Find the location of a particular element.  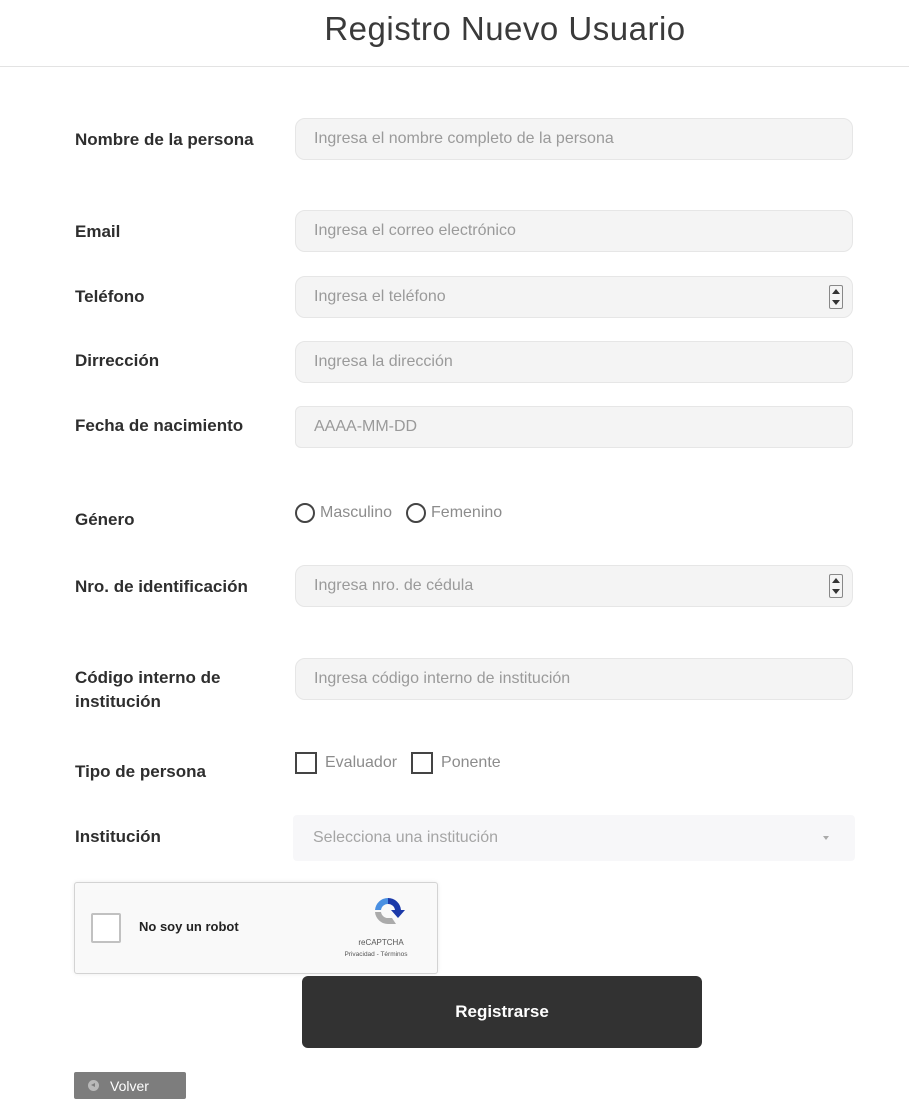

email-input is located at coordinates (574, 231).